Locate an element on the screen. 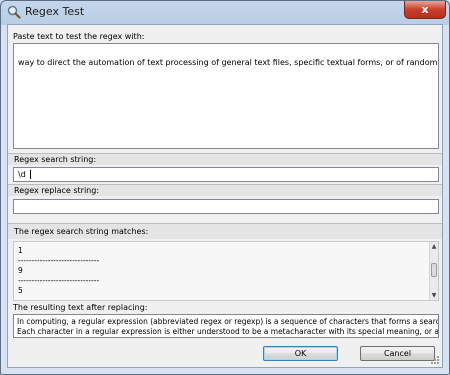  matches-label: The regex search string matches: is located at coordinates (81, 231).